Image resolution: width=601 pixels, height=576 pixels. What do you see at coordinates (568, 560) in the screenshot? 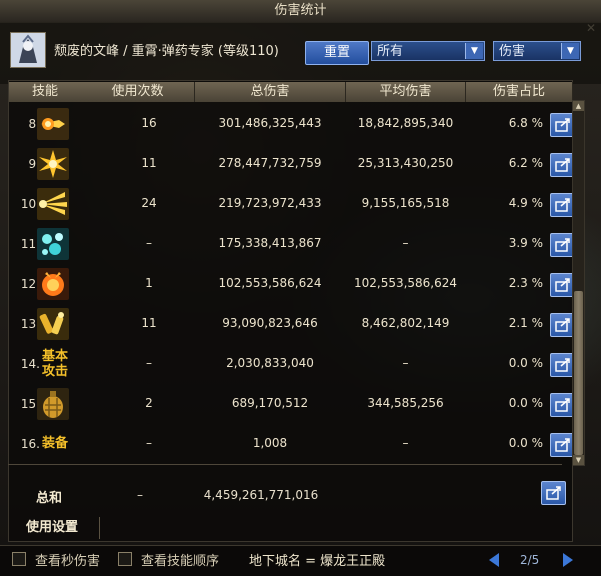
I see `next-page-icon` at bounding box center [568, 560].